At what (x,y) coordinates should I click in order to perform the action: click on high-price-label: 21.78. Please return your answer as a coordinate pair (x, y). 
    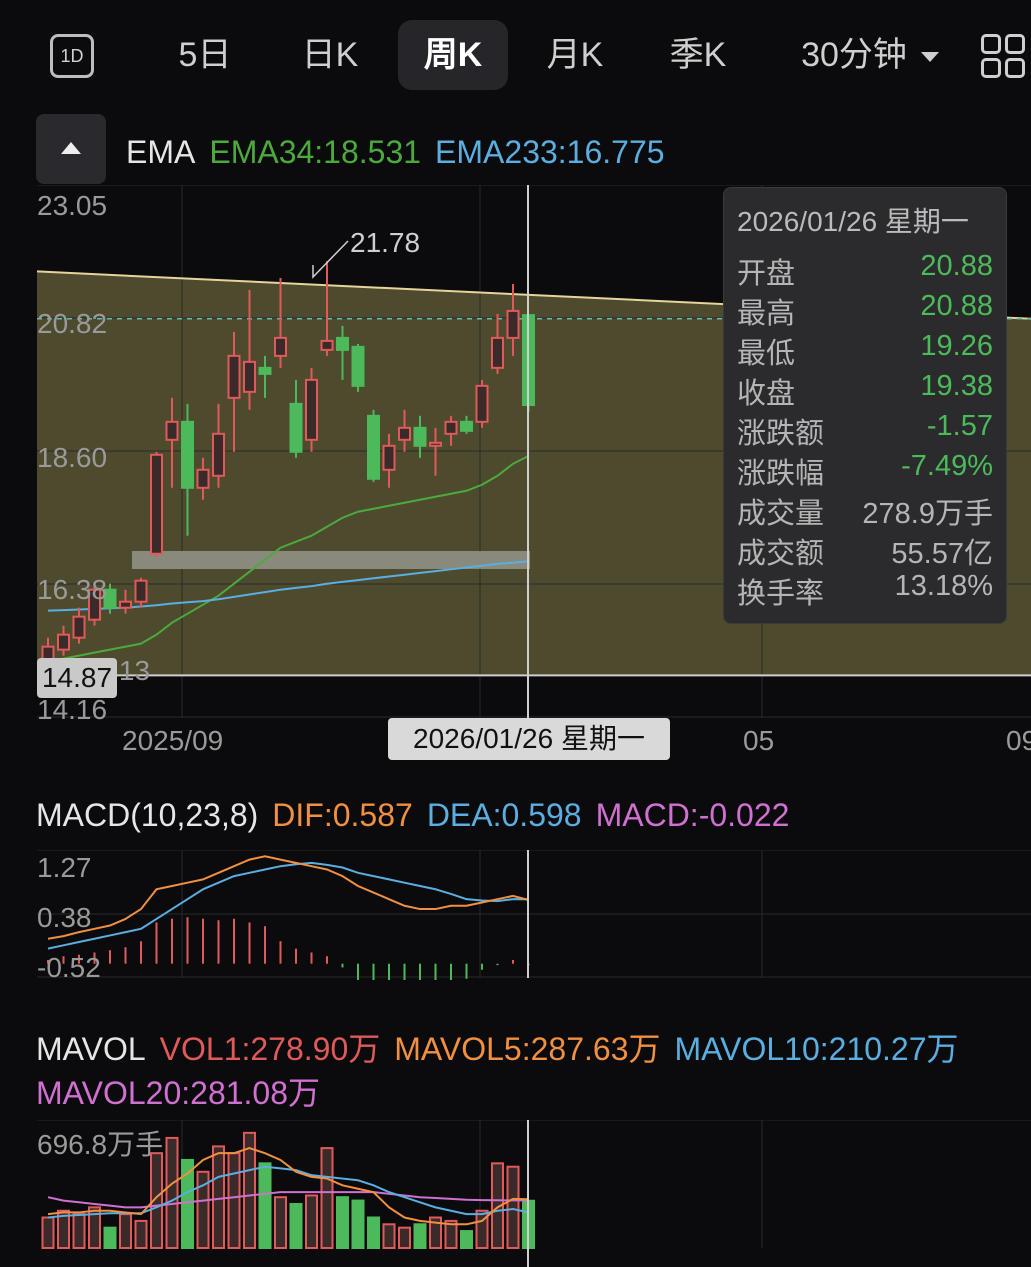
    Looking at the image, I should click on (385, 242).